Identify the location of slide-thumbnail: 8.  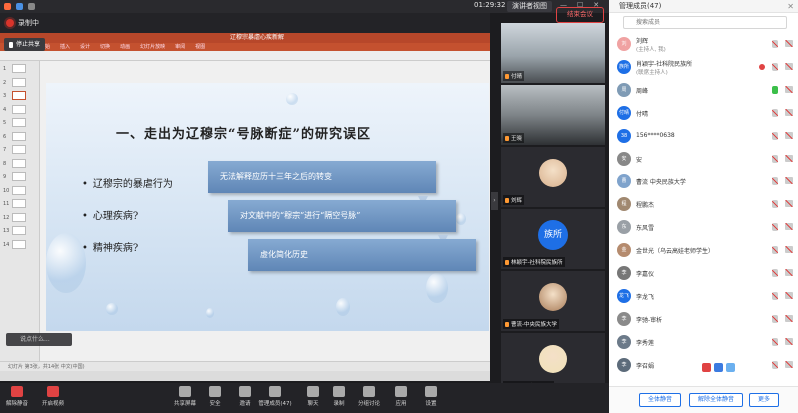
(20, 163).